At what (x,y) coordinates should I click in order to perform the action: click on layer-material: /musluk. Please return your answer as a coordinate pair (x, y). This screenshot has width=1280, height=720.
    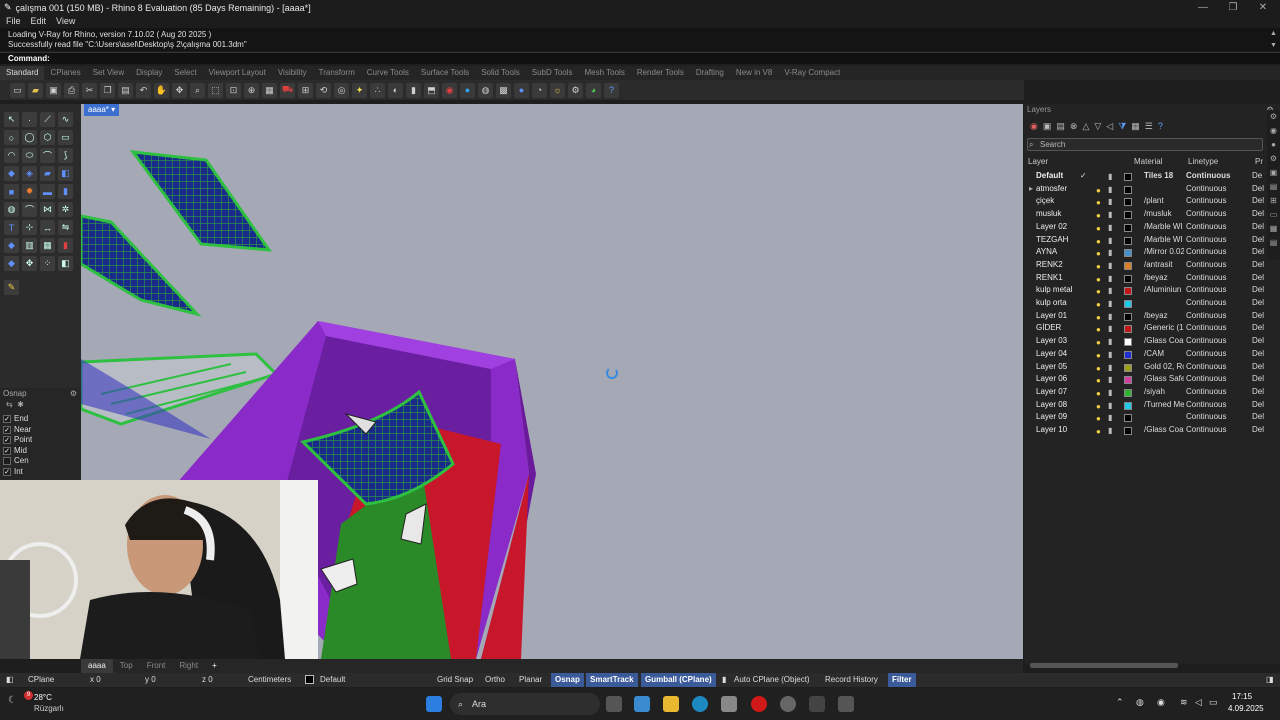
    Looking at the image, I should click on (1164, 214).